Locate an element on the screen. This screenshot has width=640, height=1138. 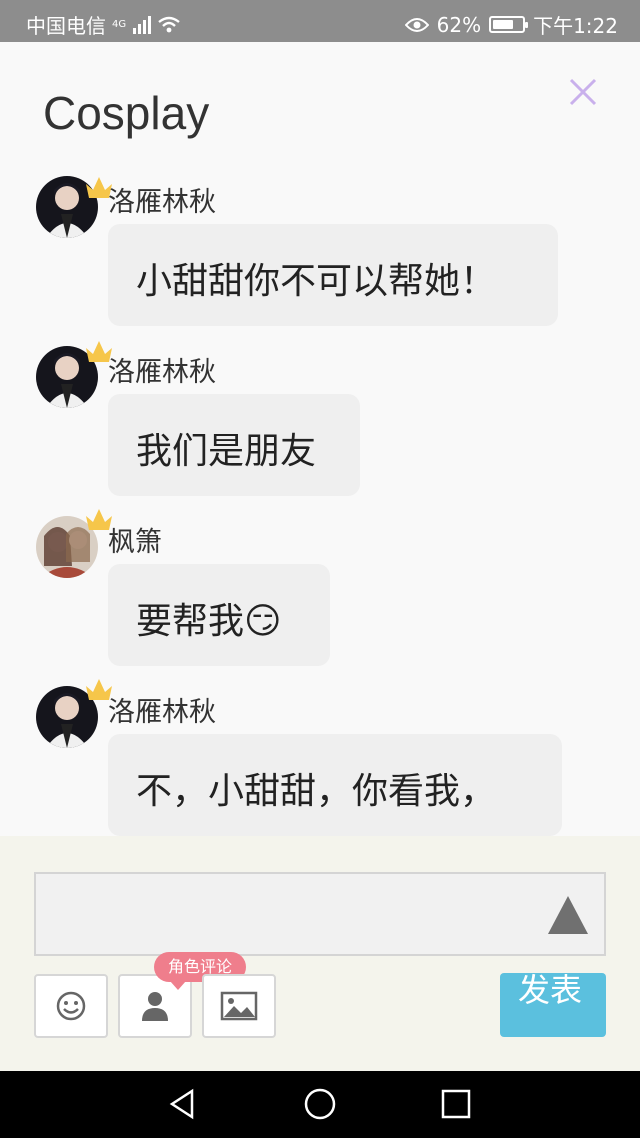
message-bubble: 我们是朋友 is located at coordinates (234, 445).